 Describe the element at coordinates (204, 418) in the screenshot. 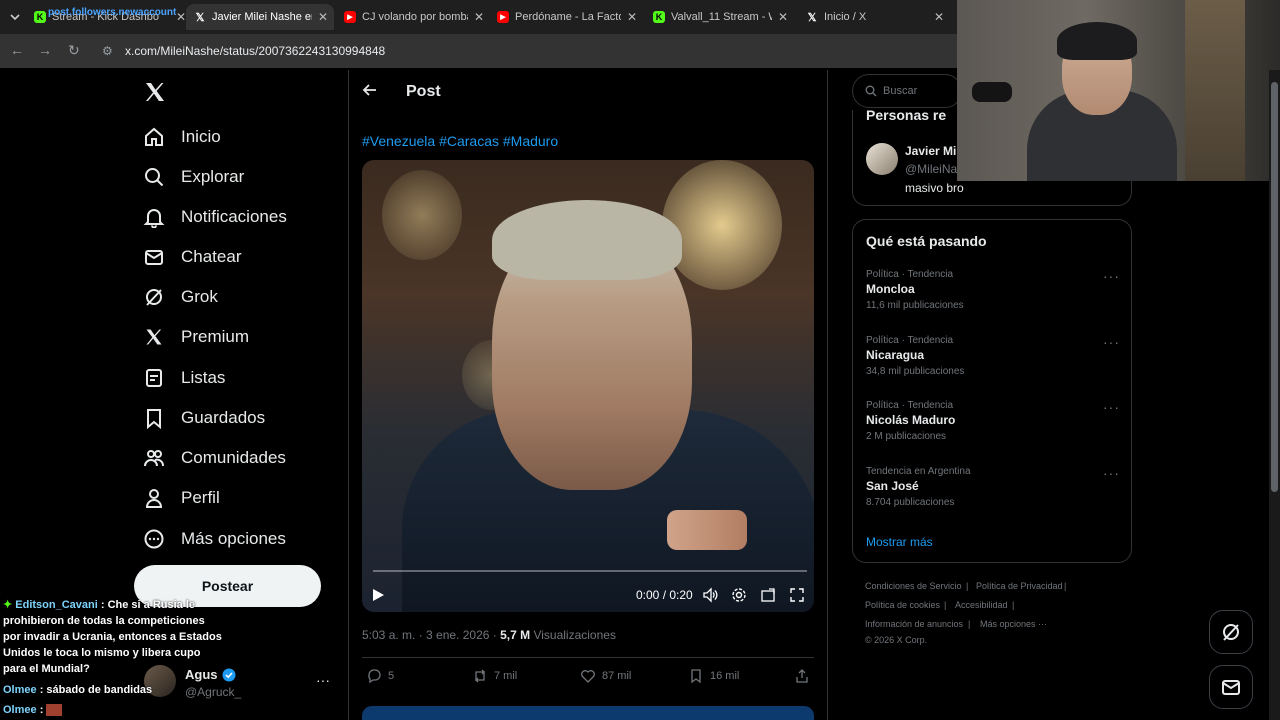

I see `nav-item-guardados: Guardados` at that location.